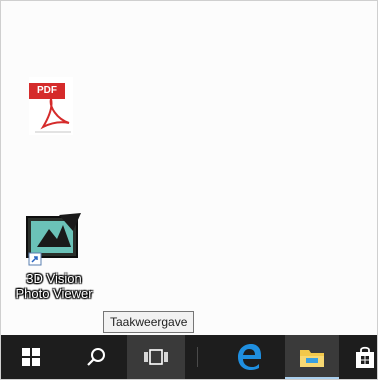  Describe the element at coordinates (54, 238) in the screenshot. I see `3d-vision-photo-viewer-icon` at that location.